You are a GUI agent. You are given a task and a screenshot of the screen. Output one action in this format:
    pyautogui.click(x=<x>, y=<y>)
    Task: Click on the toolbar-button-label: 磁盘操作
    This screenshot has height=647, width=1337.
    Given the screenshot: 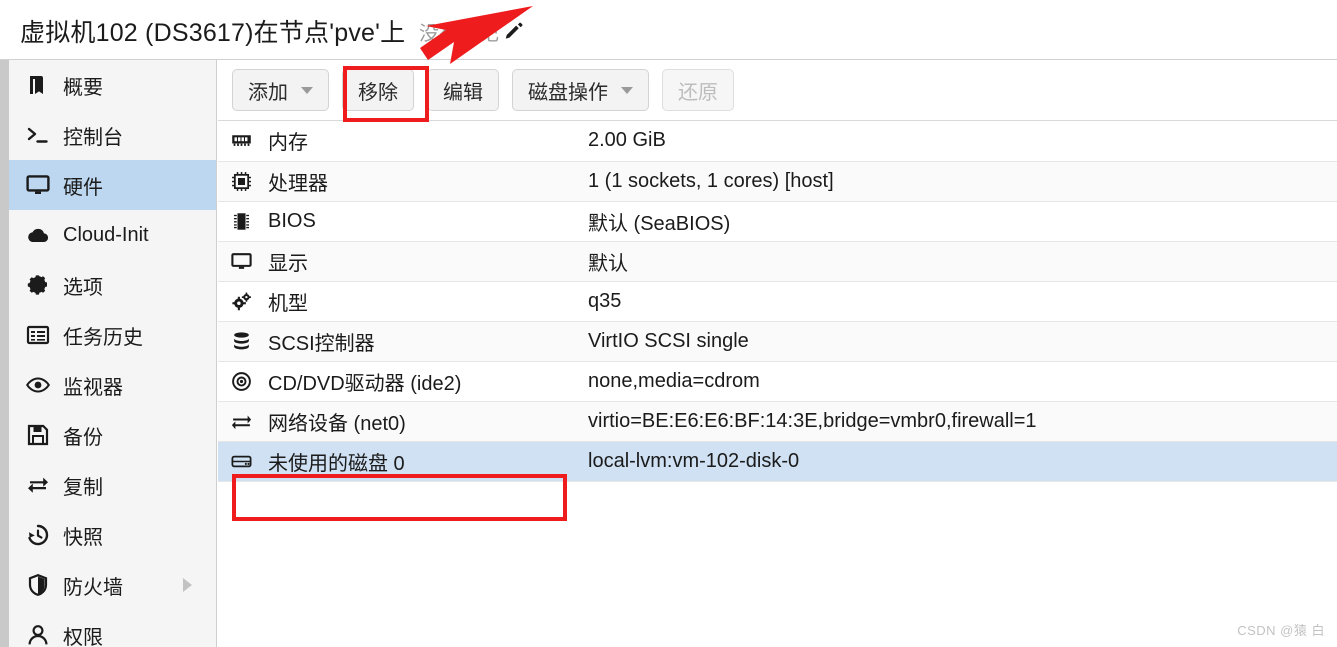 What is the action you would take?
    pyautogui.click(x=568, y=92)
    